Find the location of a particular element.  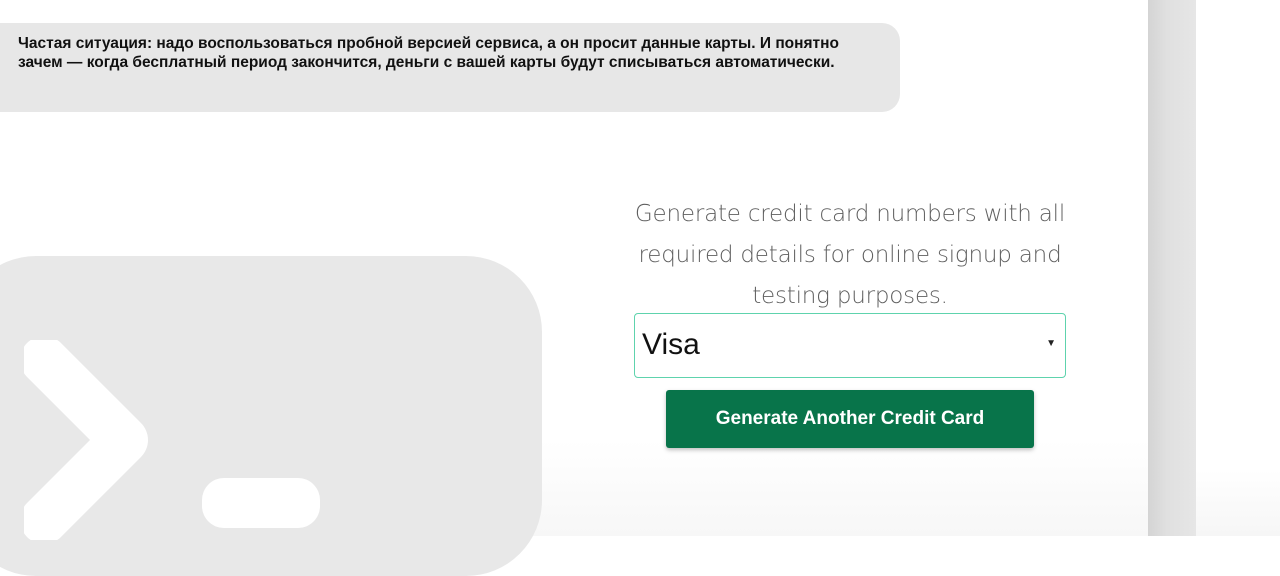

card-type-select: Visa ▼ is located at coordinates (850, 345).